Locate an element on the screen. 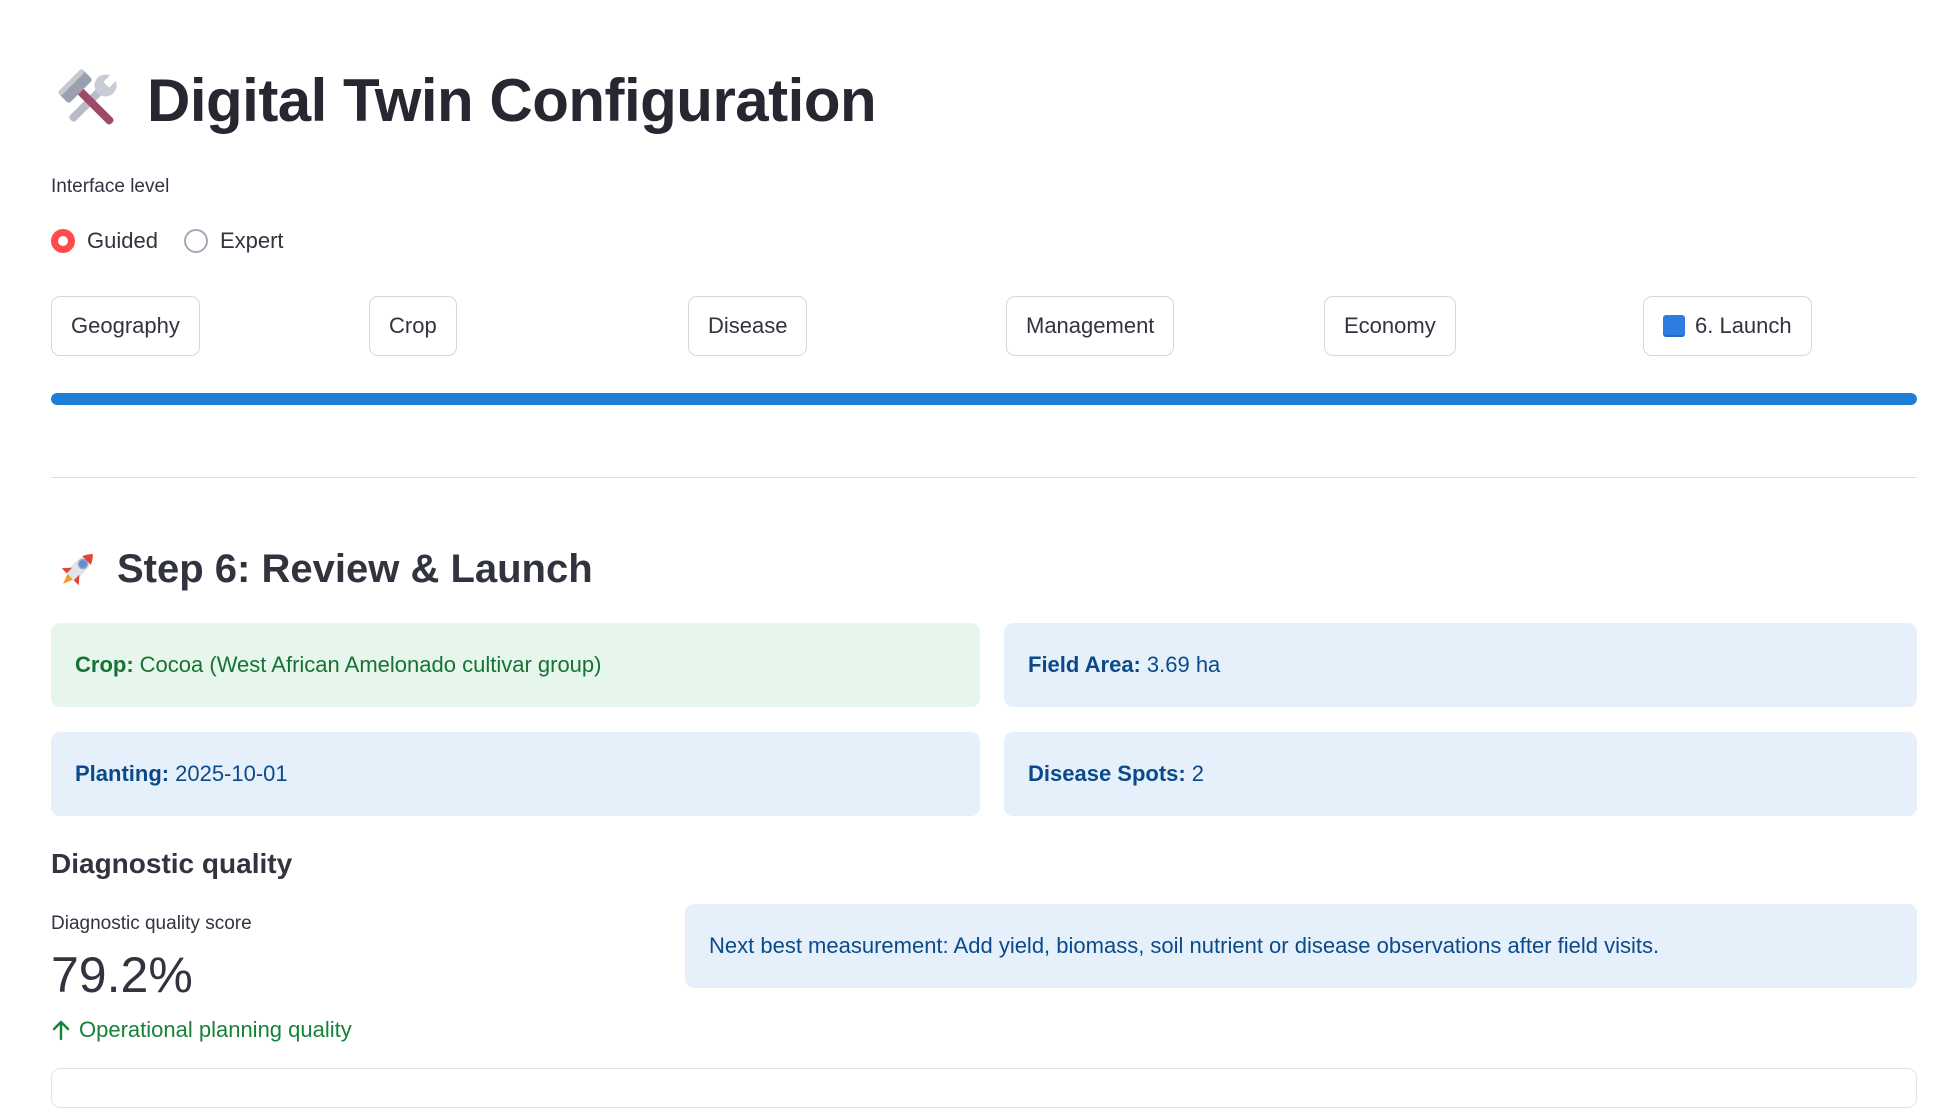  step-crop-button: Crop is located at coordinates (413, 326).